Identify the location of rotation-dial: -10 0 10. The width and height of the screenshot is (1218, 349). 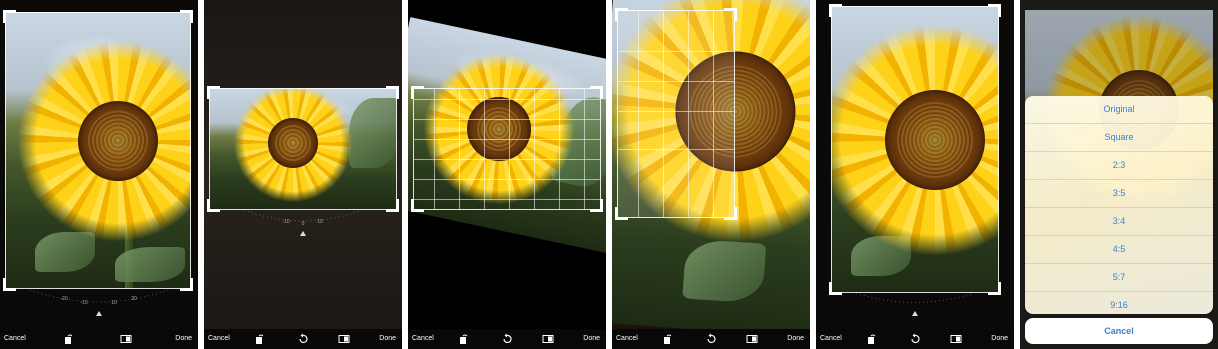
(303, 223).